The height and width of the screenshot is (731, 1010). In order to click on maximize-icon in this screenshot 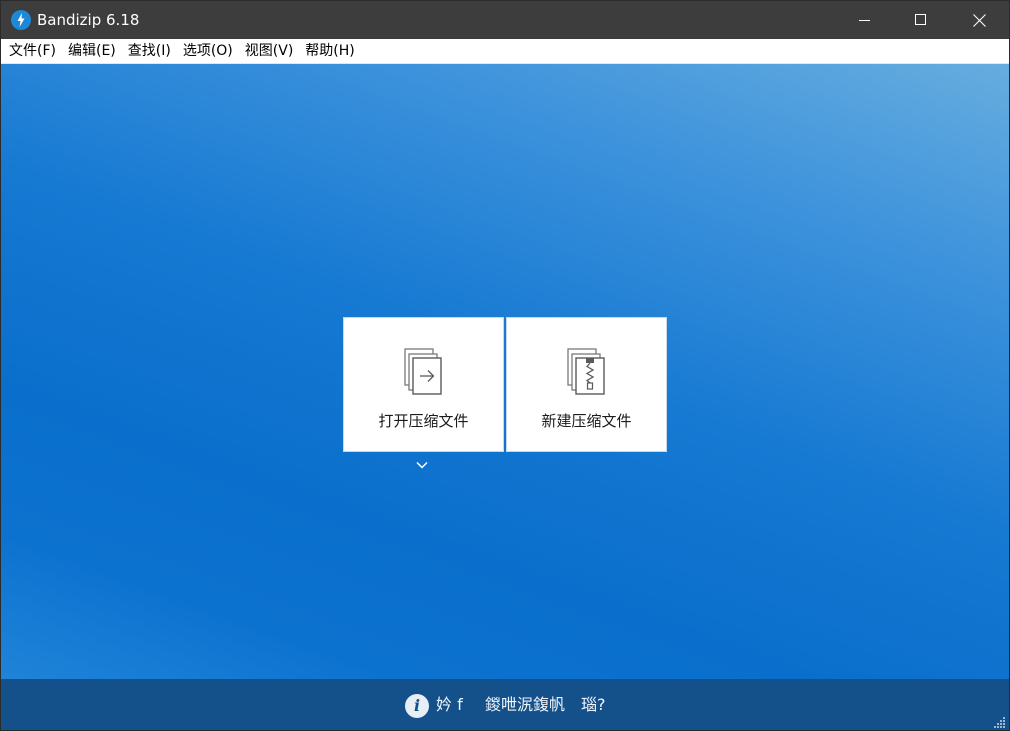, I will do `click(920, 19)`.